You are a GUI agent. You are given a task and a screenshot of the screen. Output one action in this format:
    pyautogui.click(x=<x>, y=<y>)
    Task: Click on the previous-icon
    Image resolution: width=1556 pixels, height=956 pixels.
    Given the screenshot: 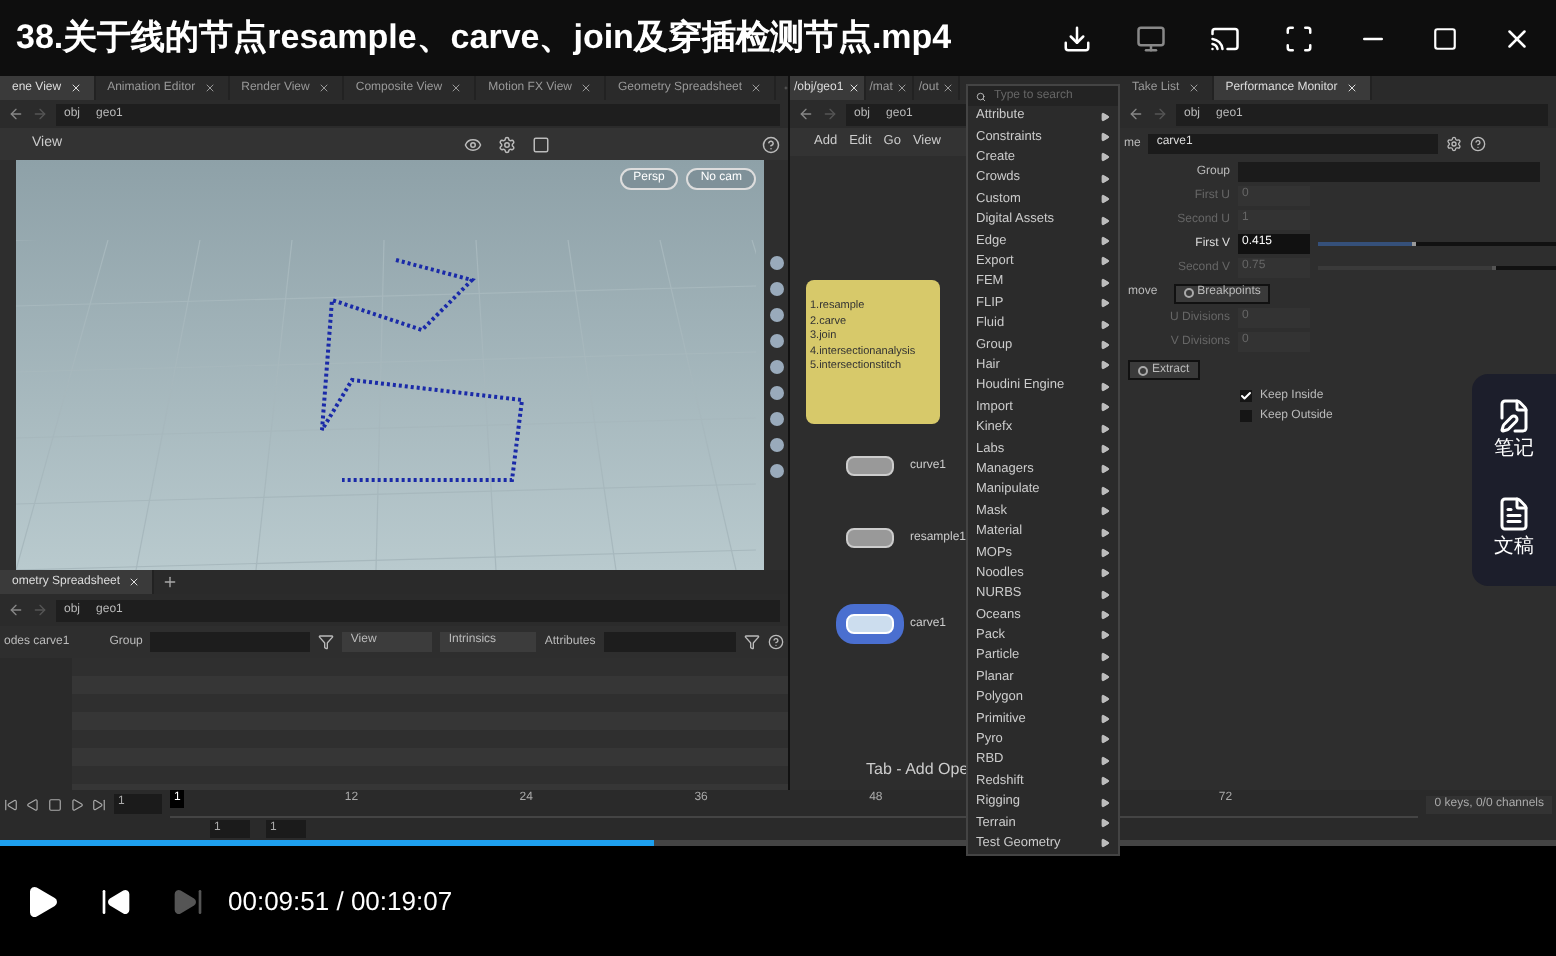 What is the action you would take?
    pyautogui.click(x=116, y=901)
    